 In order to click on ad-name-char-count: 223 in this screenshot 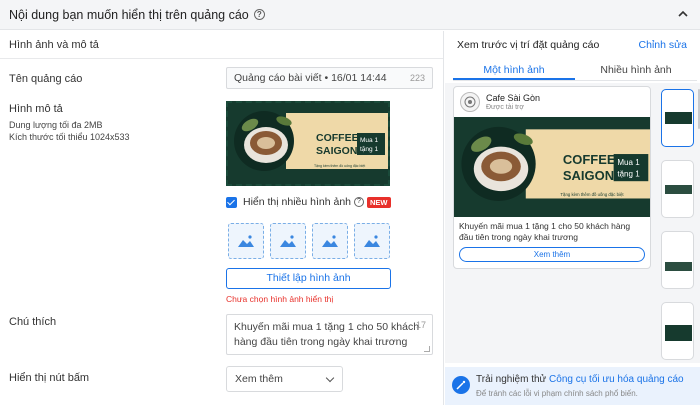, I will do `click(417, 78)`.